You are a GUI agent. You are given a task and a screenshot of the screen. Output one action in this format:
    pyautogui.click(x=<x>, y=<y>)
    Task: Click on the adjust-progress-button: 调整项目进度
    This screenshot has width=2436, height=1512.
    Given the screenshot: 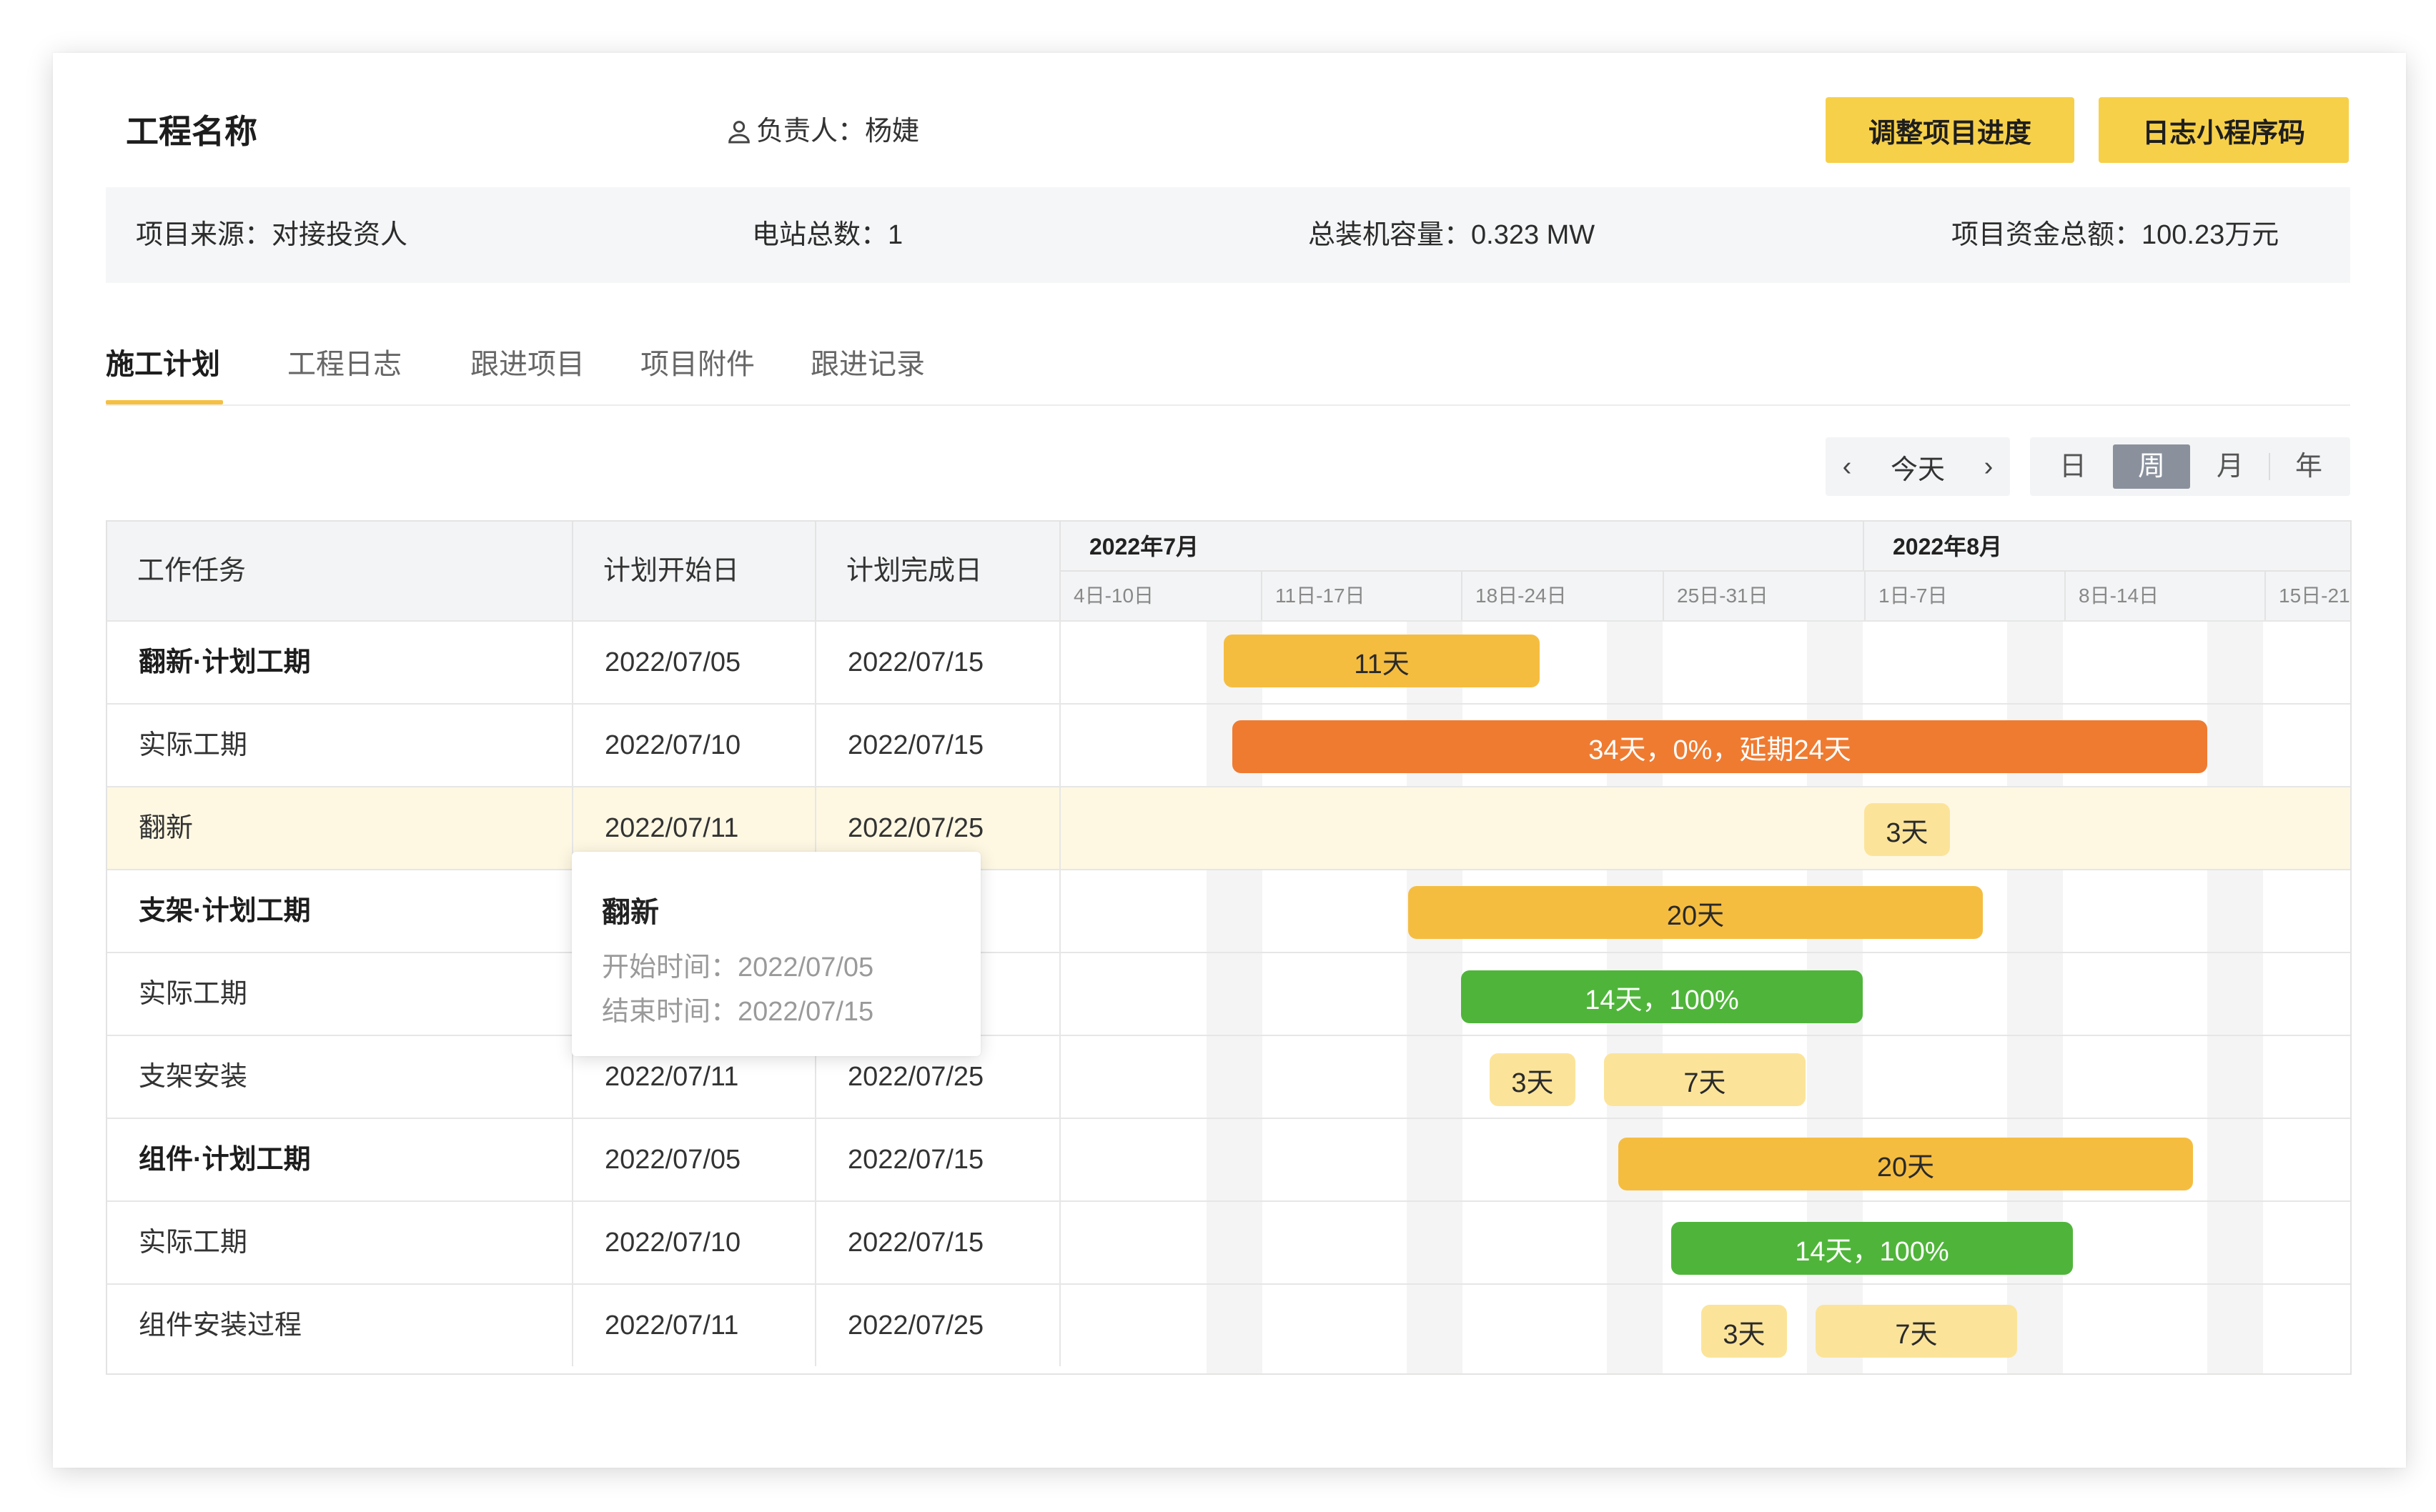 What is the action you would take?
    pyautogui.click(x=1950, y=130)
    